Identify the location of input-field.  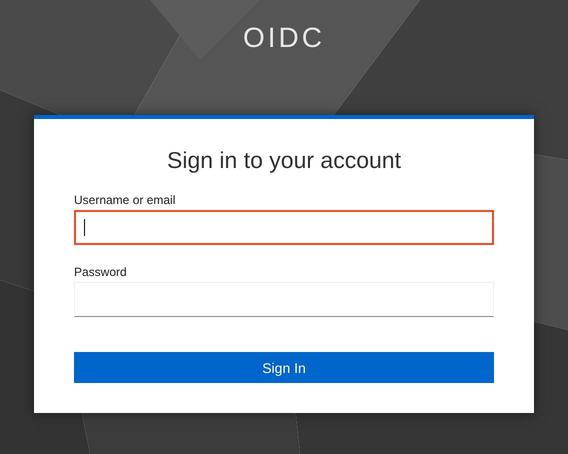
(284, 227).